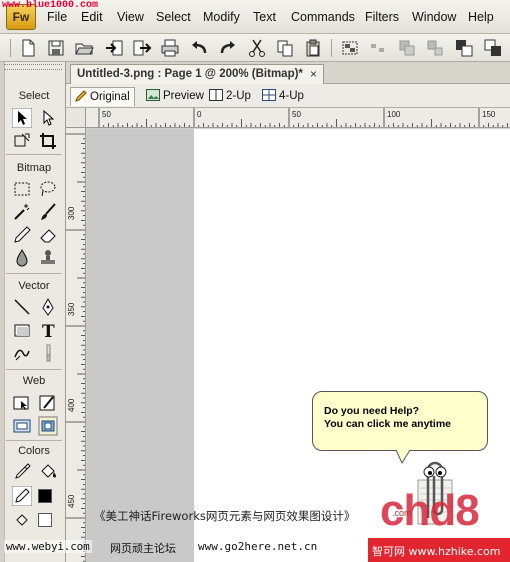  What do you see at coordinates (407, 48) in the screenshot?
I see `join-icon` at bounding box center [407, 48].